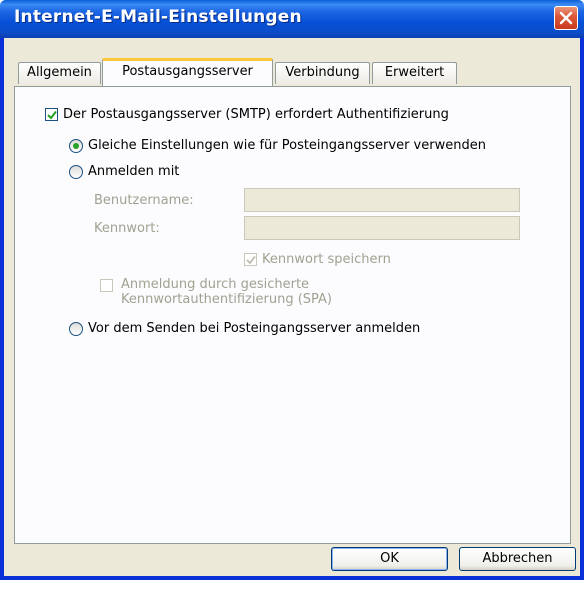 Image resolution: width=584 pixels, height=594 pixels. What do you see at coordinates (76, 171) in the screenshot?
I see `radio-login-with` at bounding box center [76, 171].